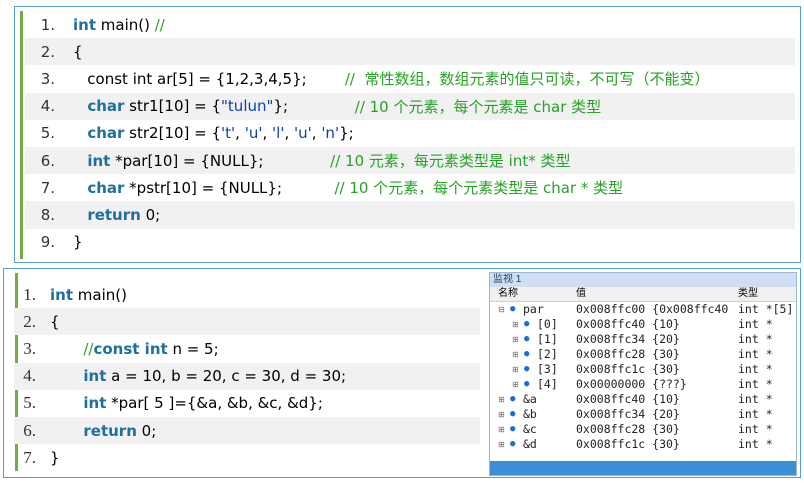 The height and width of the screenshot is (483, 804). I want to click on line-number: 2., so click(29, 321).